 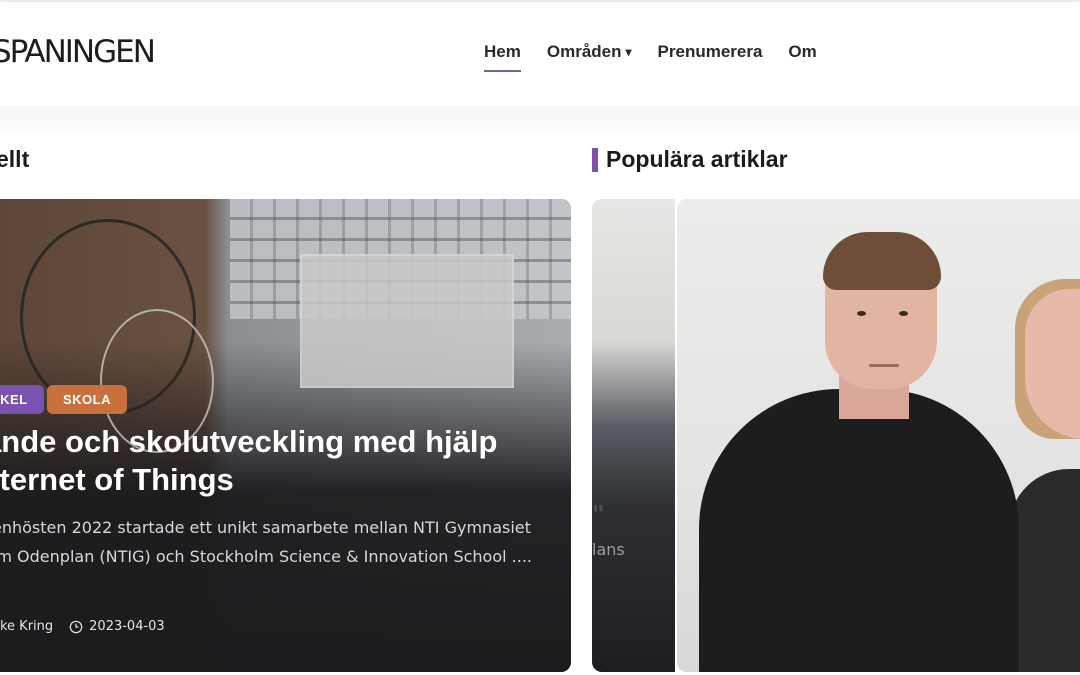 What do you see at coordinates (502, 57) in the screenshot?
I see `nav-item-hem: Hem` at bounding box center [502, 57].